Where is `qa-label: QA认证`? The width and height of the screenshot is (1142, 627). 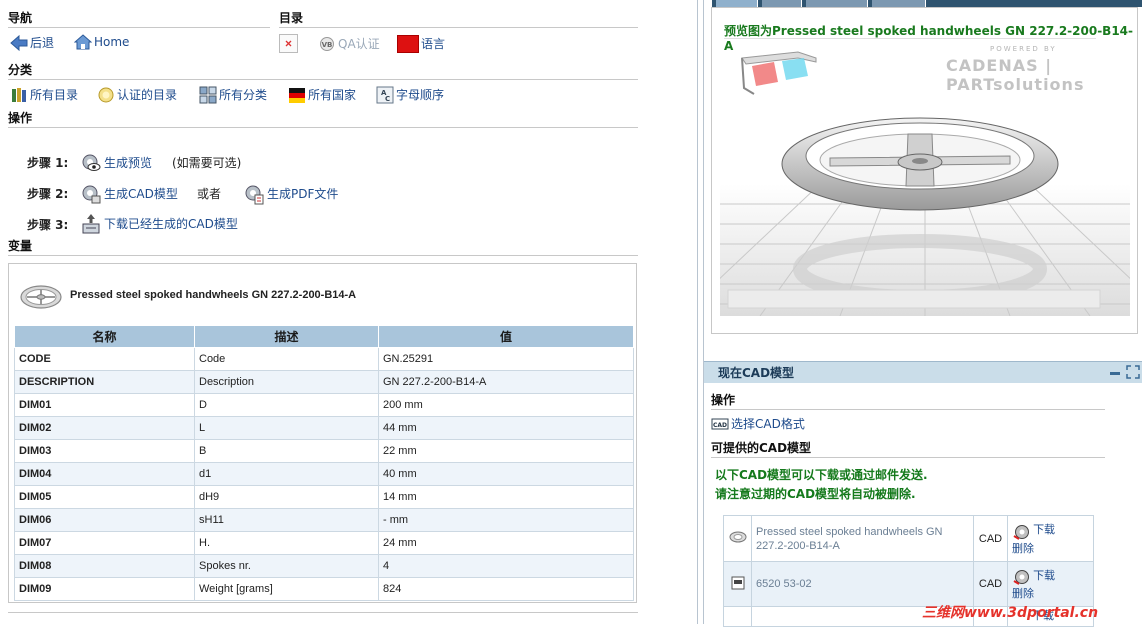
qa-label: QA认证 is located at coordinates (359, 44).